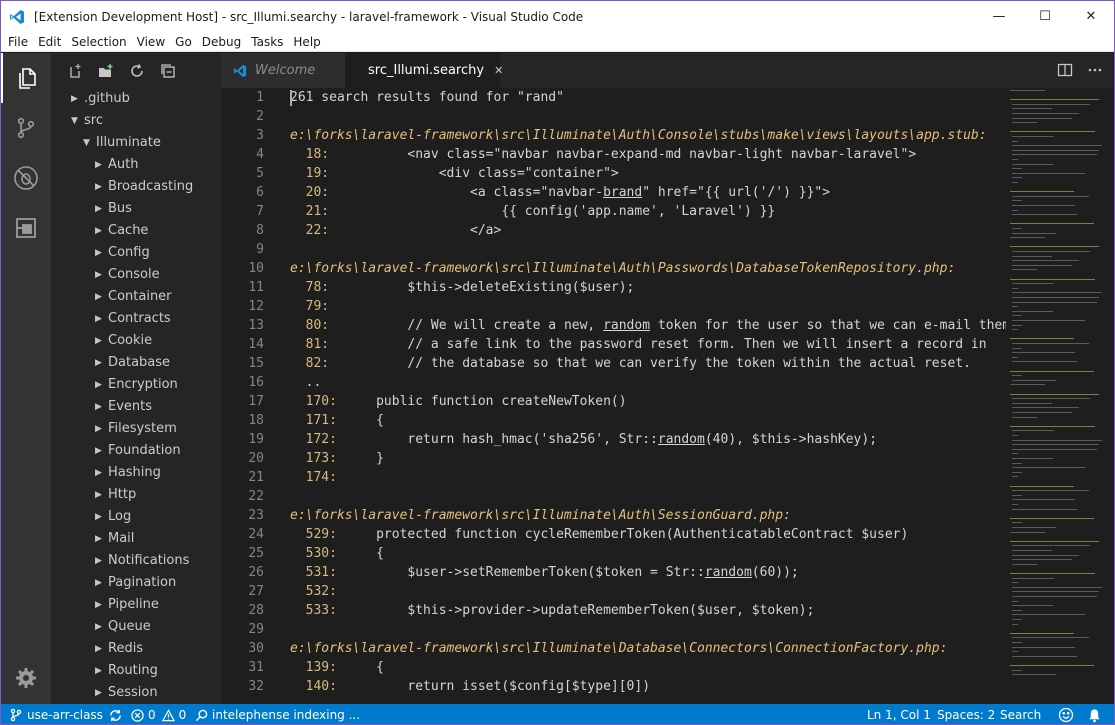 The image size is (1115, 725). What do you see at coordinates (256, 667) in the screenshot?
I see `line-number: 31` at bounding box center [256, 667].